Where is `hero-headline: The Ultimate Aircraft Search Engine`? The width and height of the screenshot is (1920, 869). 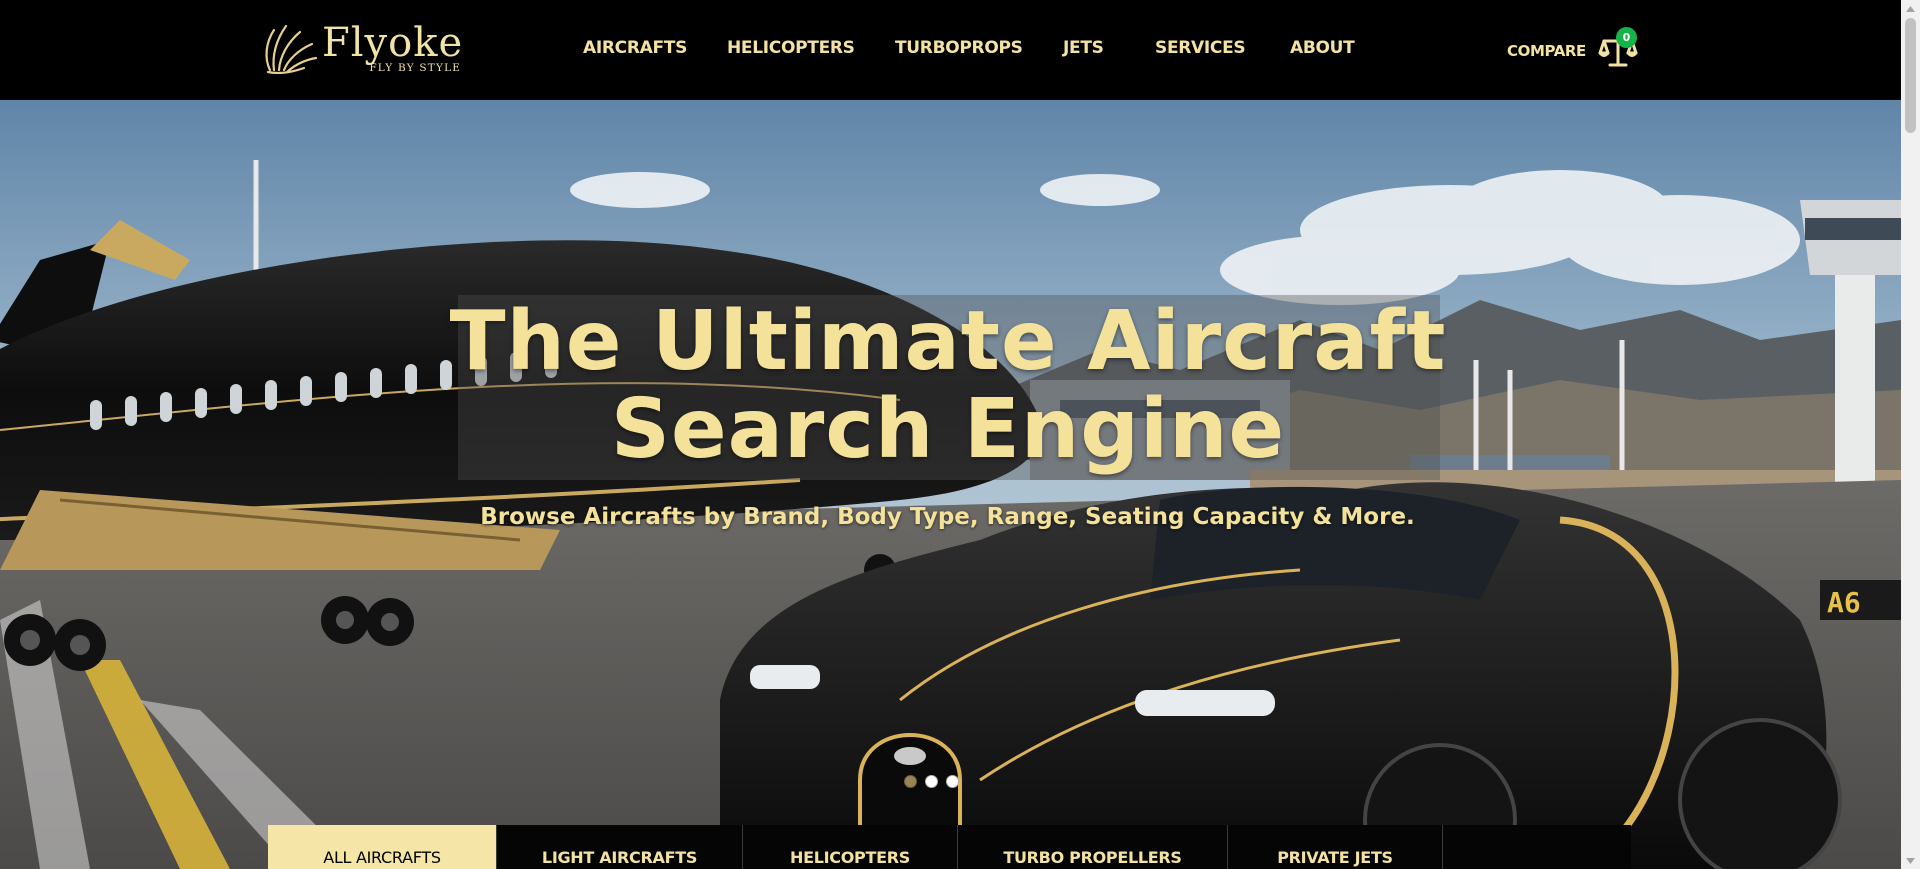 hero-headline: The Ultimate Aircraft Search Engine is located at coordinates (948, 386).